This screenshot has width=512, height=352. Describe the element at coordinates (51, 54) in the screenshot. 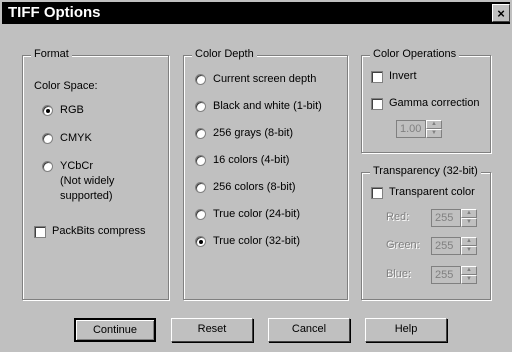

I see `format-legend: Format` at that location.